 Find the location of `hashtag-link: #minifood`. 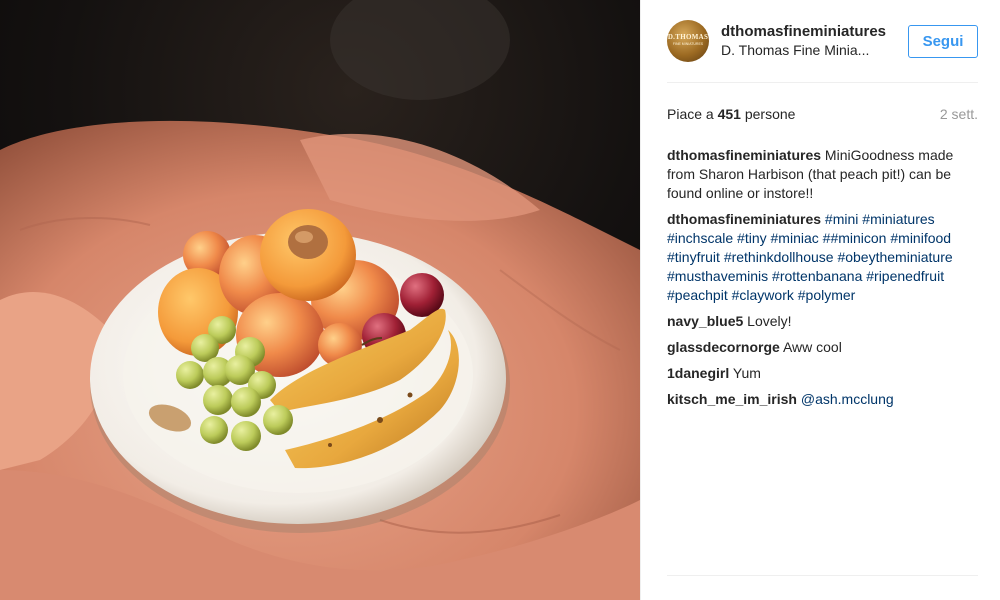

hashtag-link: #minifood is located at coordinates (920, 238).